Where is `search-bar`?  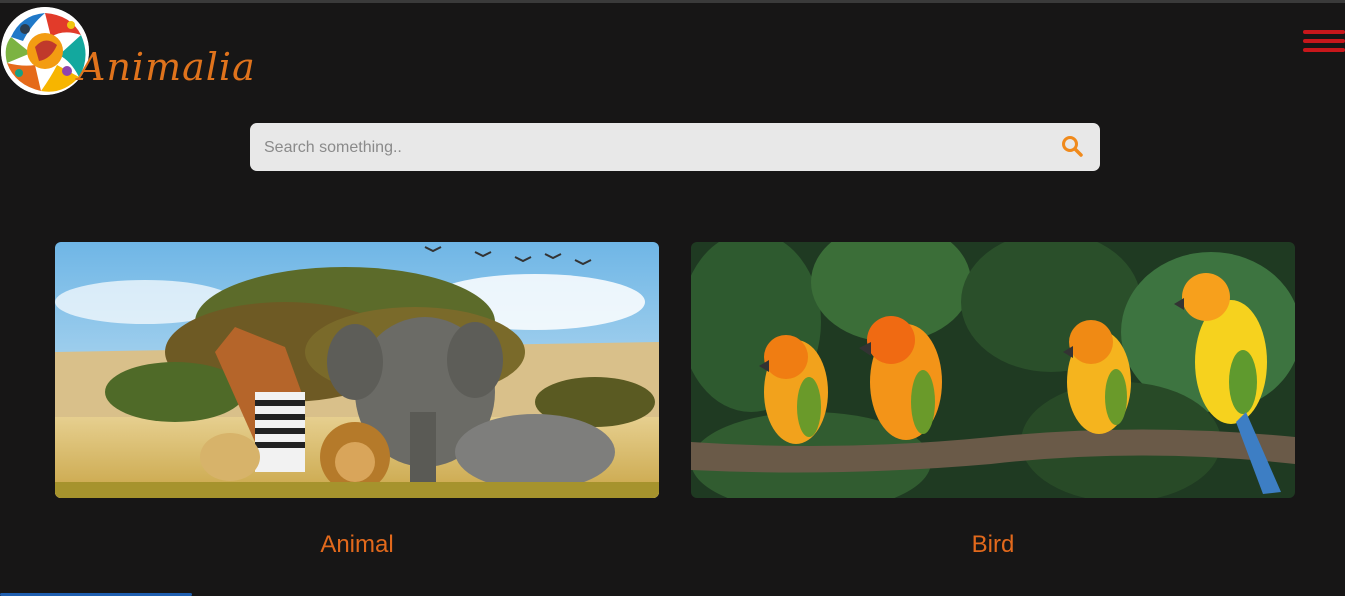
search-bar is located at coordinates (675, 148).